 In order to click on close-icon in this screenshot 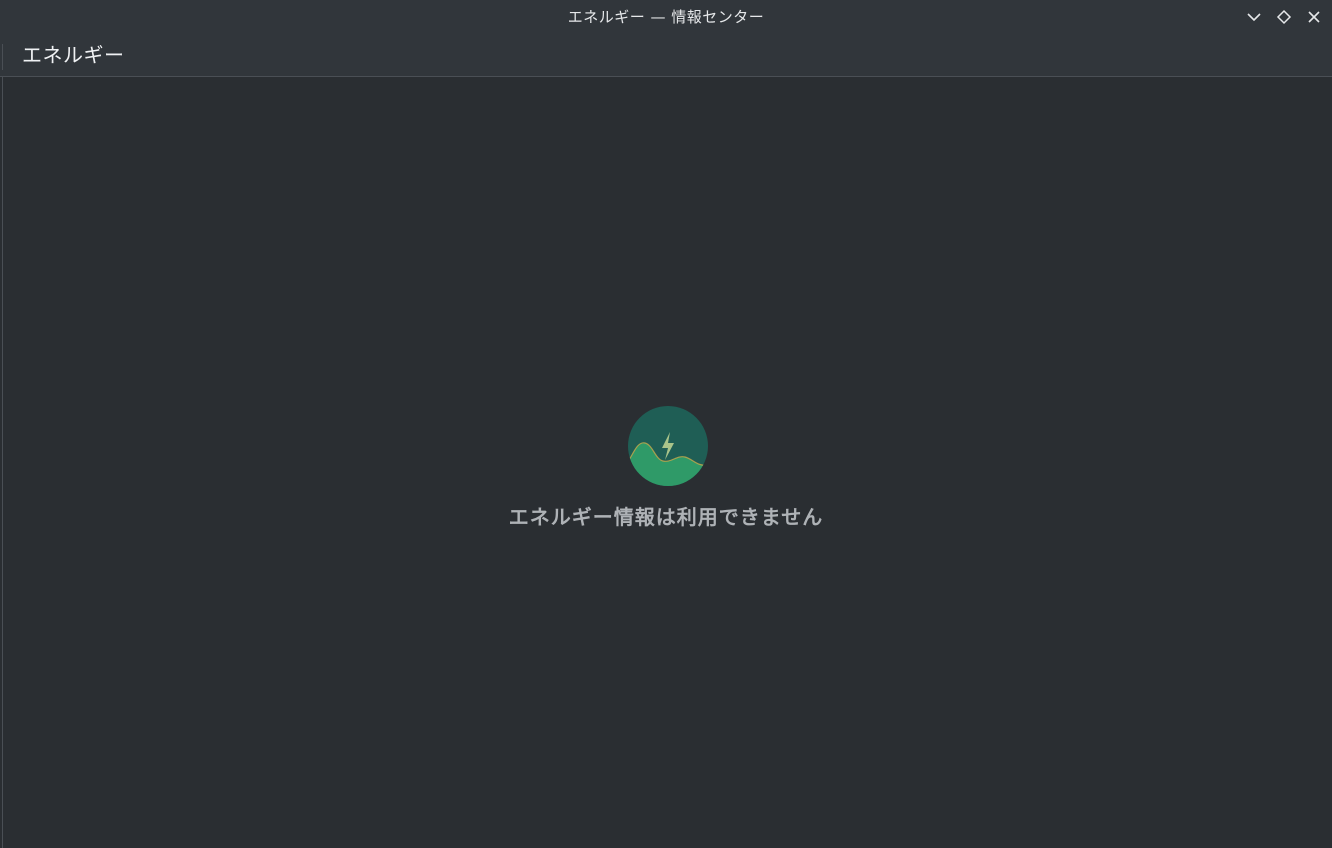, I will do `click(1314, 17)`.